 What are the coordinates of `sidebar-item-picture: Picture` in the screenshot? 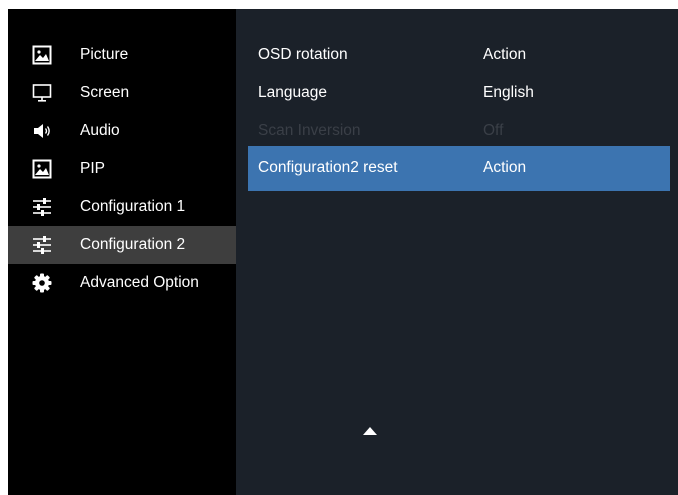 It's located at (122, 55).